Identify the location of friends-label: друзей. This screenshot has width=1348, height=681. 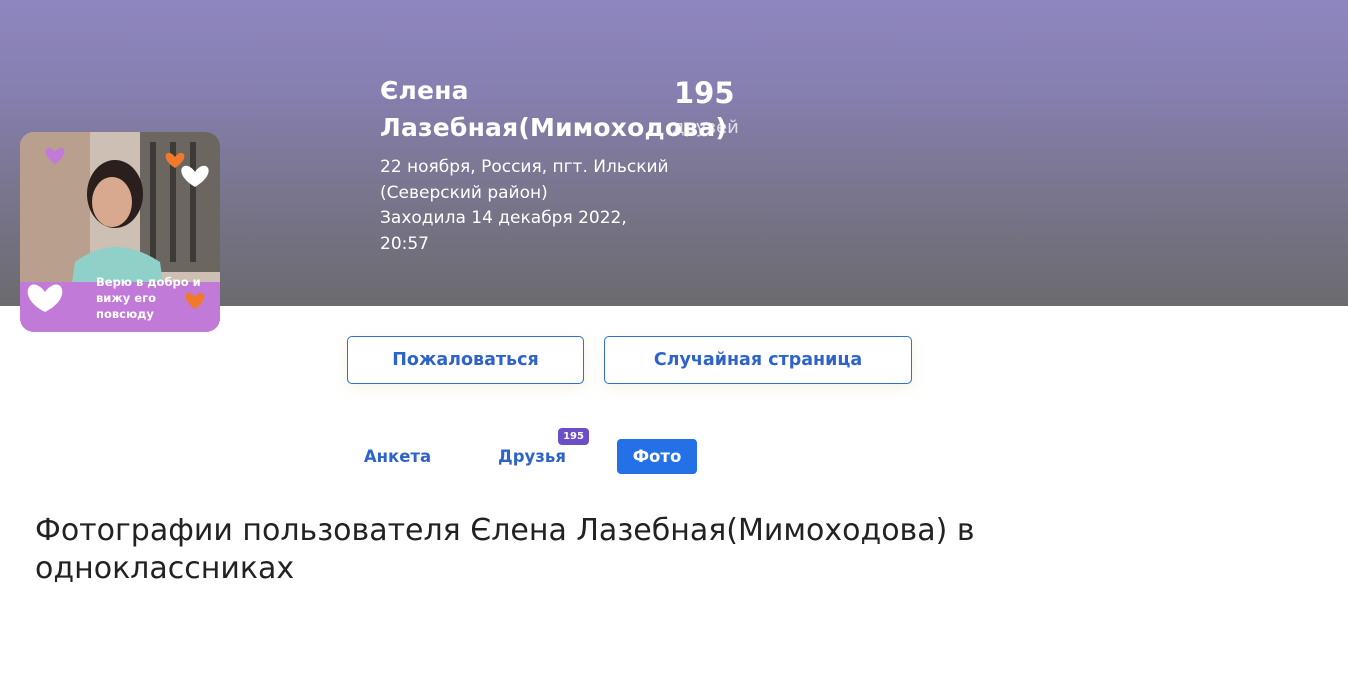
(705, 127).